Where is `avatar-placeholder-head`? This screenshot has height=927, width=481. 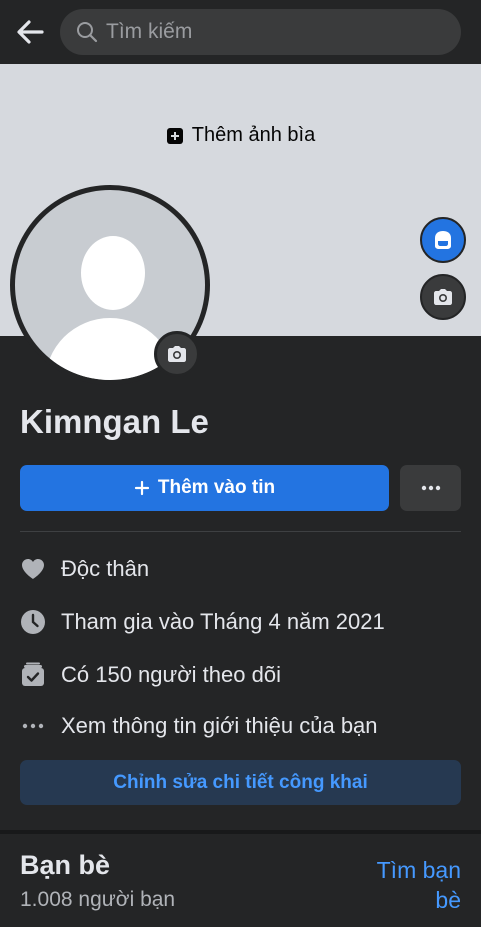
avatar-placeholder-head is located at coordinates (113, 273).